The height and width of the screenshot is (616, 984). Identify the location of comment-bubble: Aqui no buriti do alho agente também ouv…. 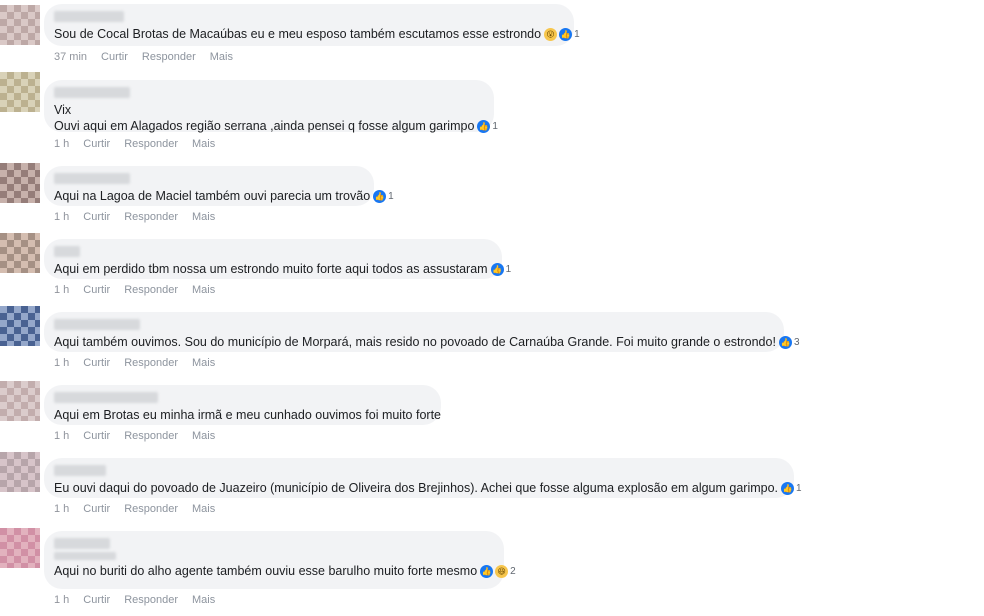
(280, 560).